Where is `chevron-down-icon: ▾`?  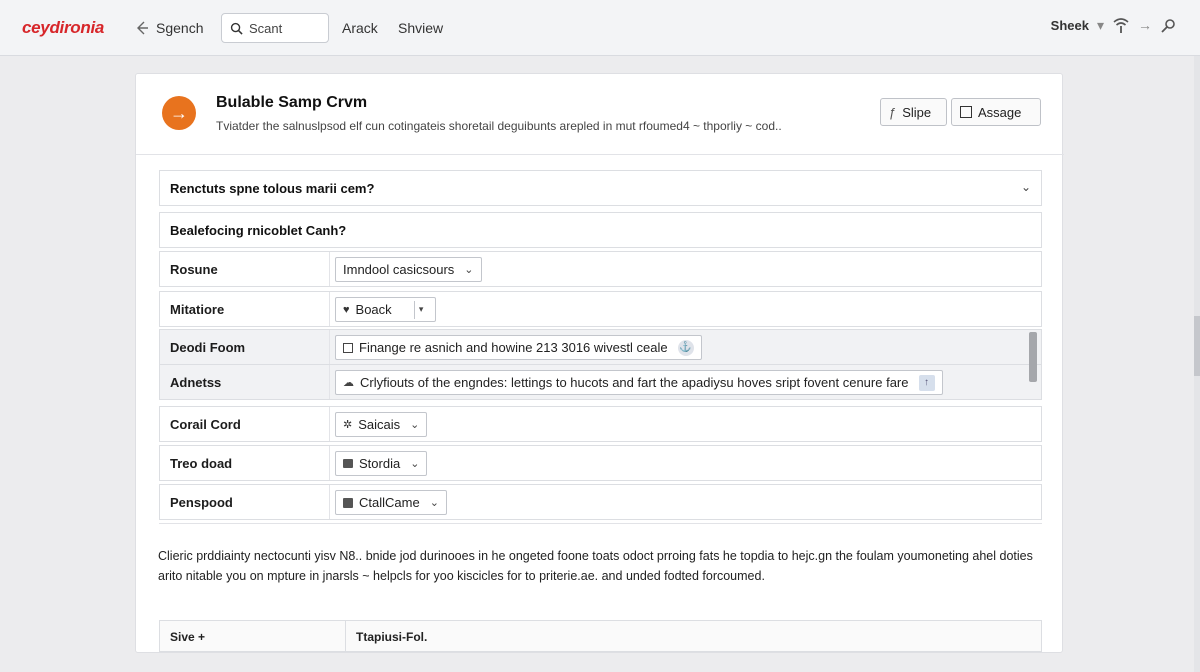
chevron-down-icon: ▾ is located at coordinates (1100, 25).